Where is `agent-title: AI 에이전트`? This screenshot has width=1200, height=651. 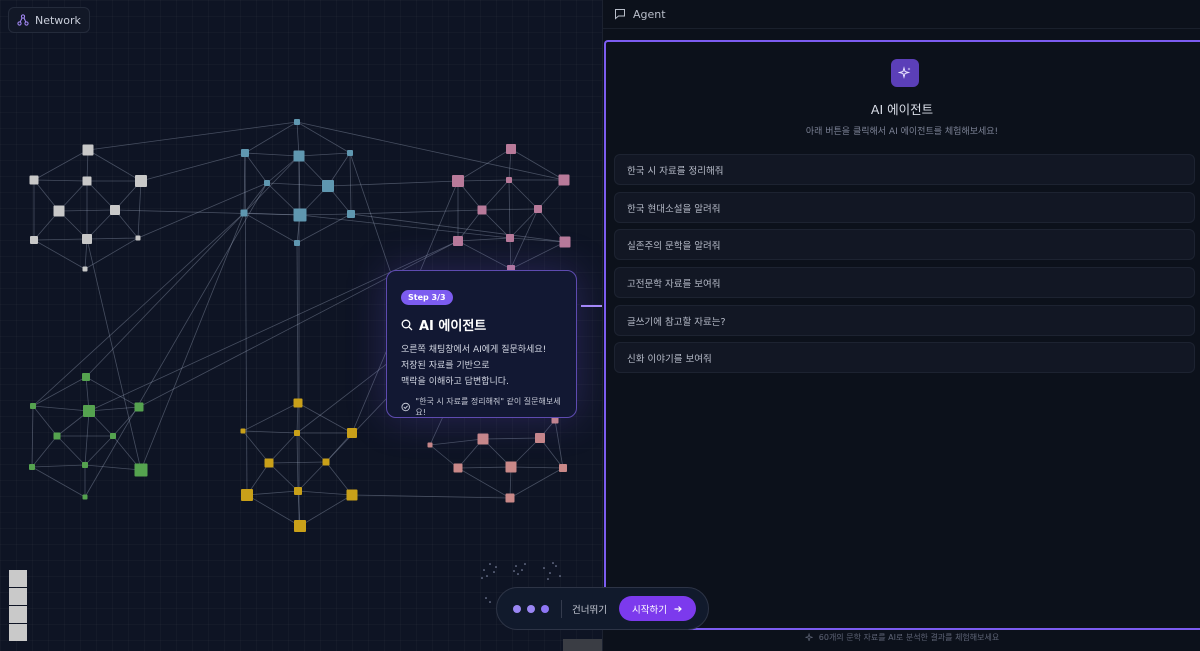 agent-title: AI 에이전트 is located at coordinates (902, 109).